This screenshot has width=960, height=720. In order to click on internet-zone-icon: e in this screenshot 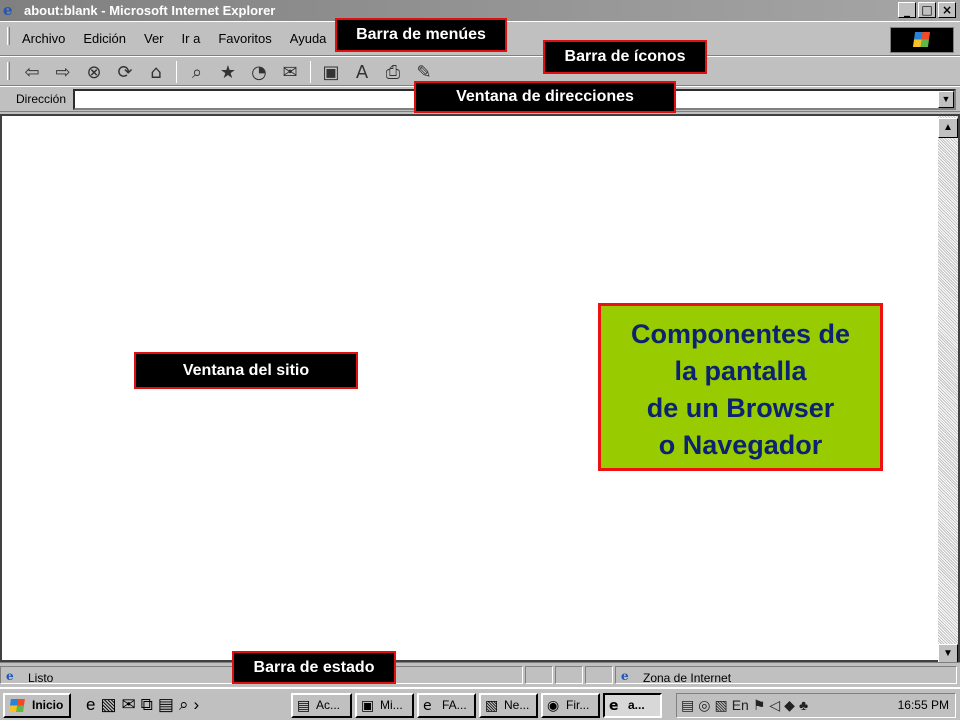, I will do `click(625, 676)`.